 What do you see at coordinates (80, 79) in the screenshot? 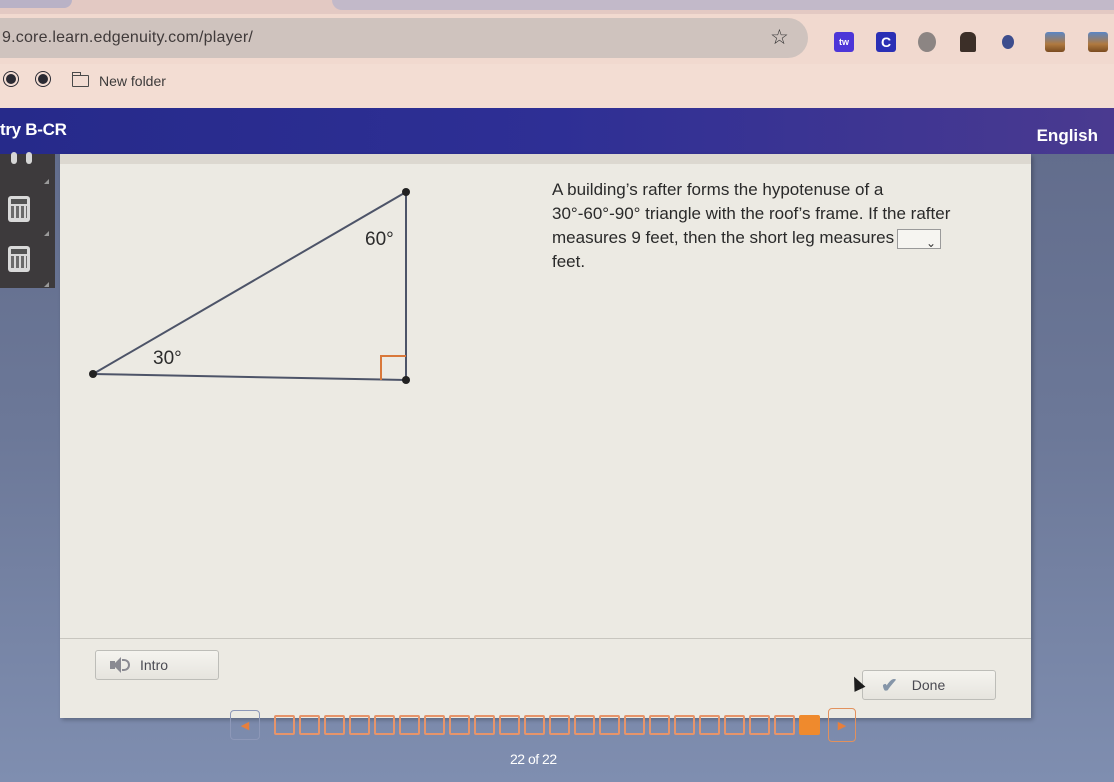
I see `folder-icon` at bounding box center [80, 79].